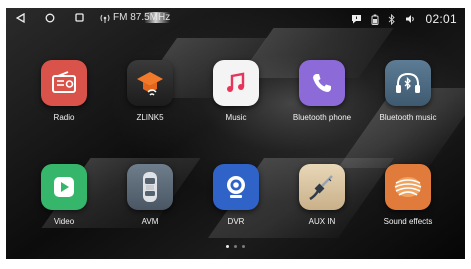 The width and height of the screenshot is (471, 269). Describe the element at coordinates (105, 18) in the screenshot. I see `radio-signal-icon` at that location.